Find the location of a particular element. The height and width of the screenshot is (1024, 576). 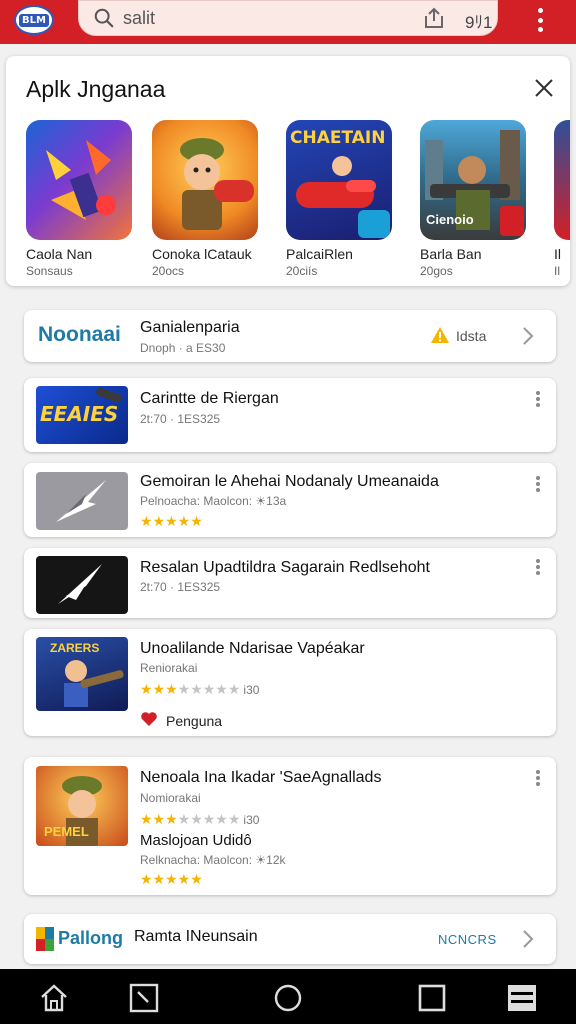

app-title: Unoalilande Ndarisae Vapéakar is located at coordinates (252, 648).